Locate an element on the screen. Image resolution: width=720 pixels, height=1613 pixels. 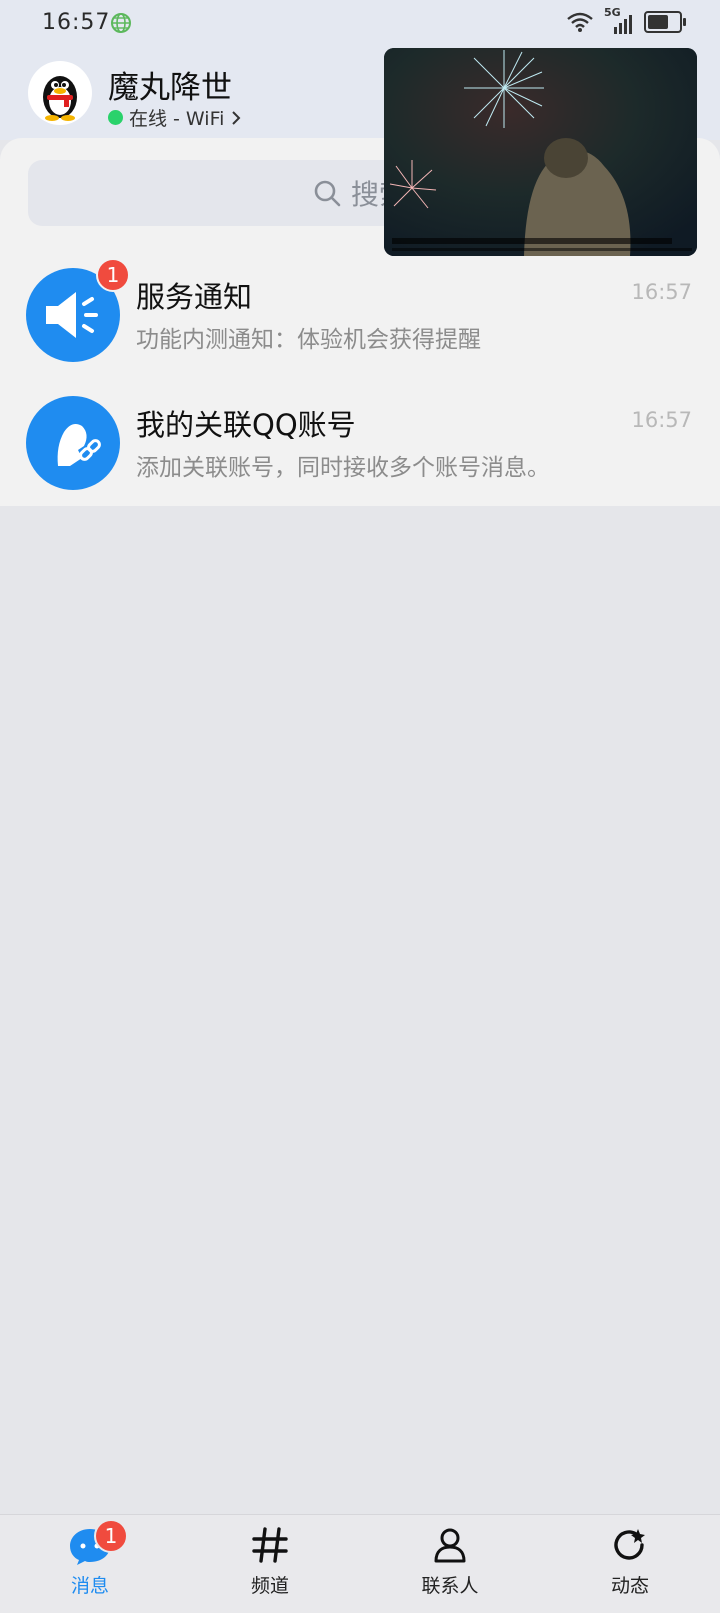
globe-icon is located at coordinates (121, 23).